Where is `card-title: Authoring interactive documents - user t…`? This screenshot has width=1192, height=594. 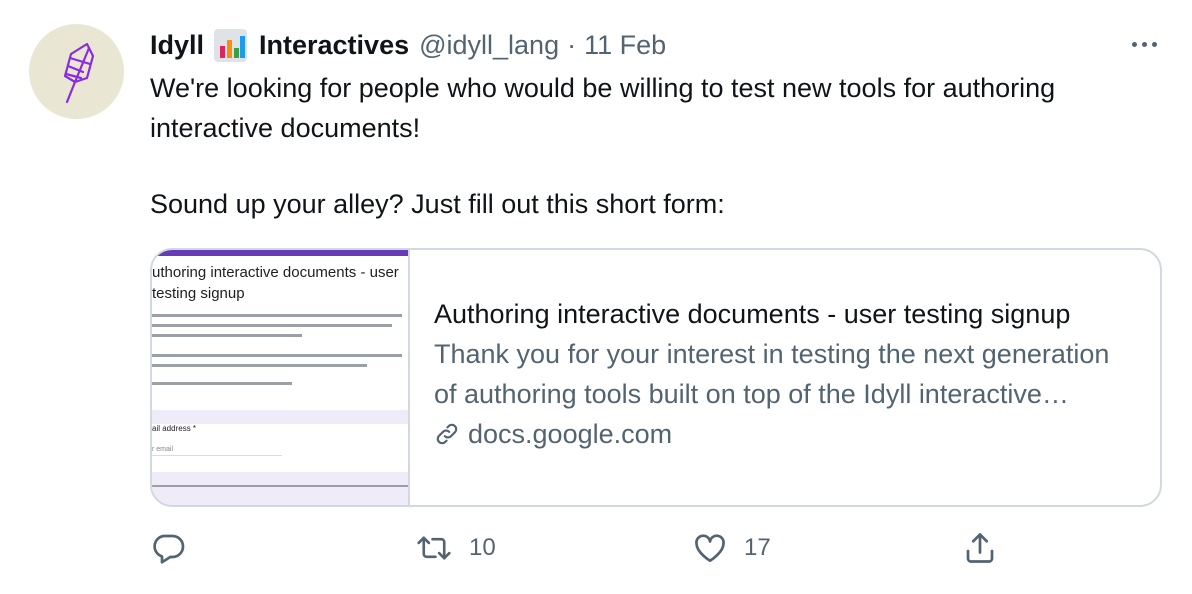 card-title: Authoring interactive documents - user t… is located at coordinates (752, 314).